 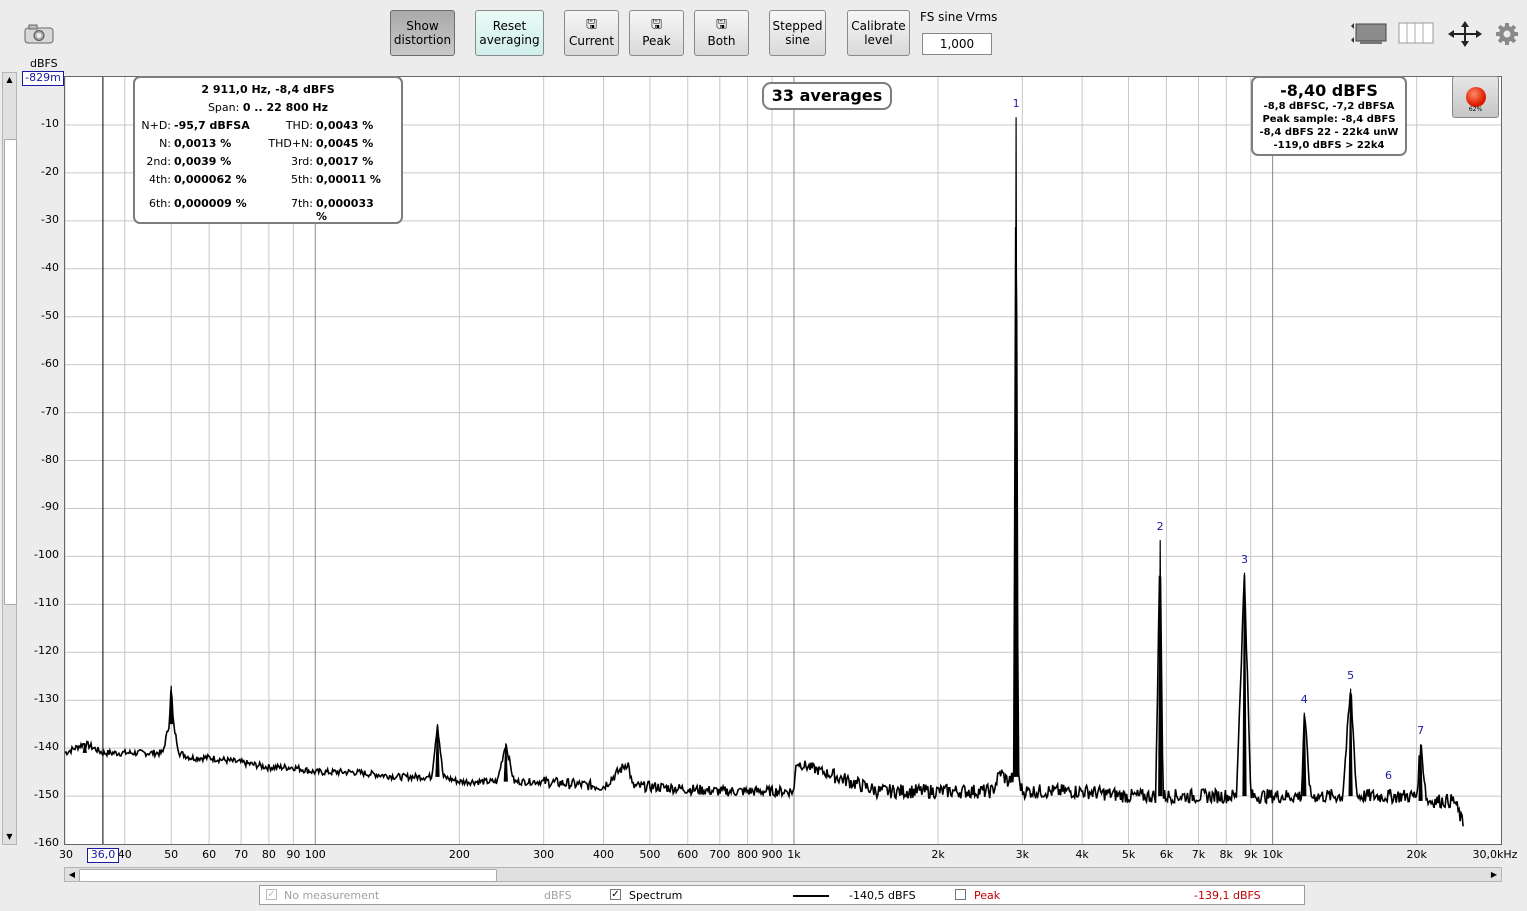 What do you see at coordinates (772, 854) in the screenshot?
I see `x-tick-label: 900` at bounding box center [772, 854].